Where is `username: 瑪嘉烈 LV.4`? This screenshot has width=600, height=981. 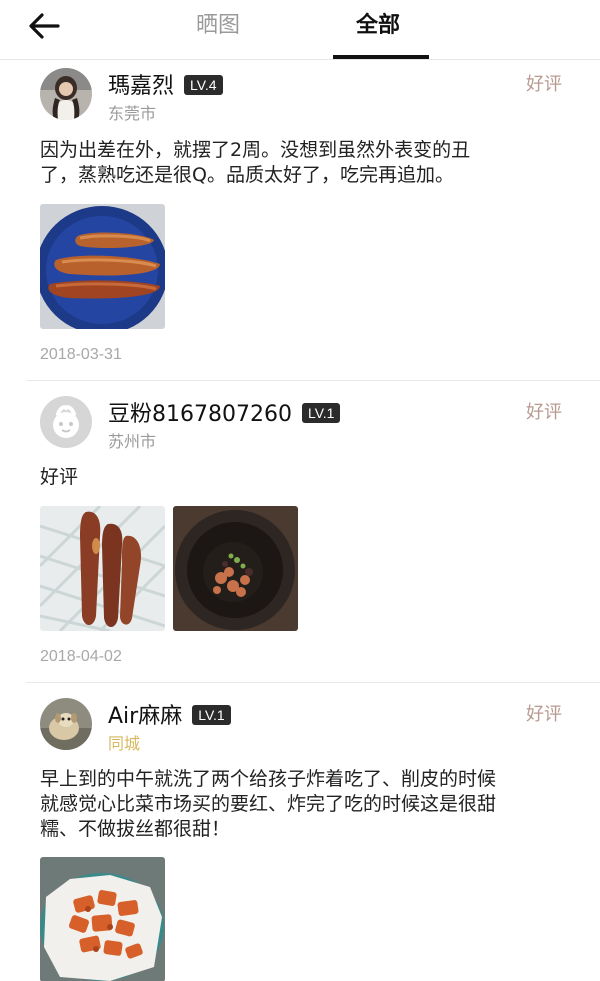 username: 瑪嘉烈 LV.4 is located at coordinates (165, 84).